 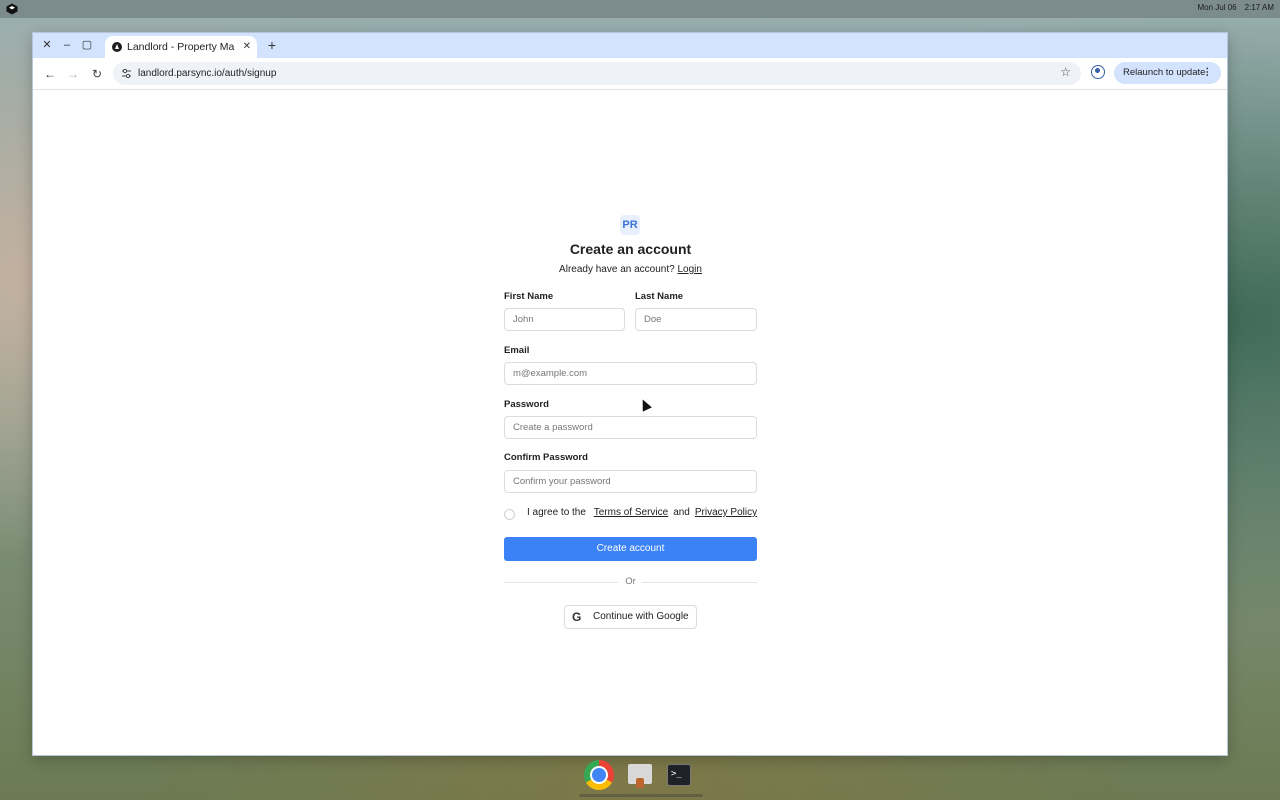 What do you see at coordinates (597, 73) in the screenshot?
I see `address-bar: landlord.parsync.io/auth/signup ☆` at bounding box center [597, 73].